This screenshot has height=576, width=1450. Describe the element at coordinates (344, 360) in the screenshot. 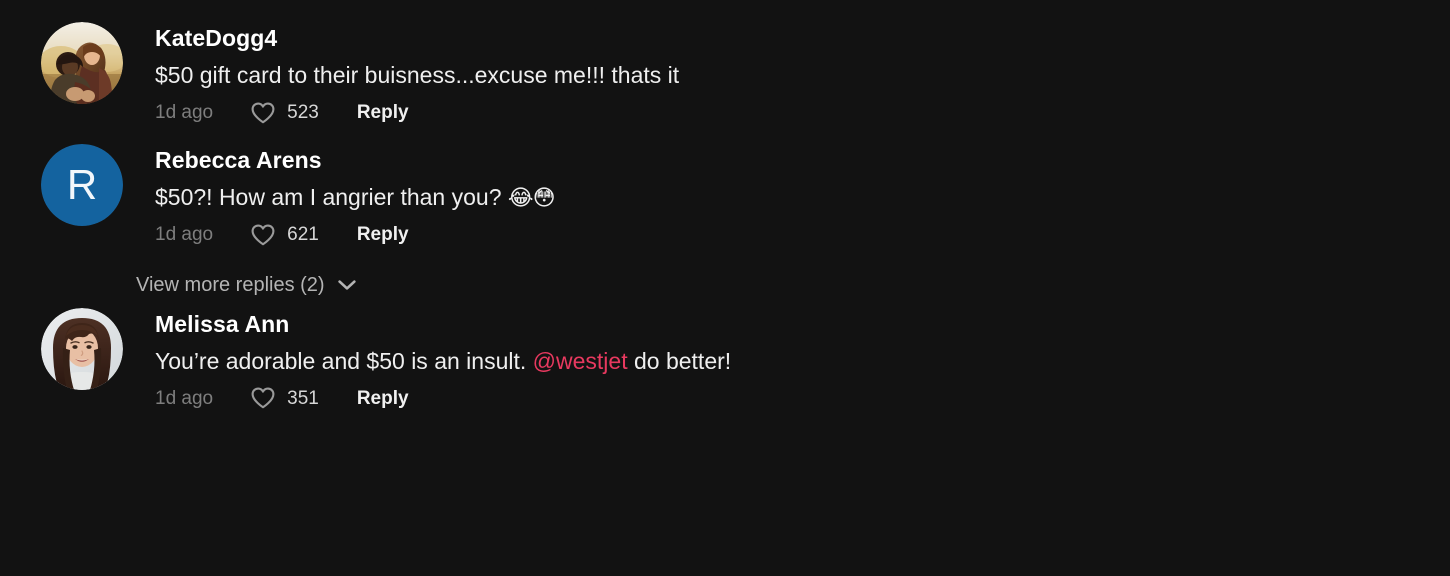

I see `comment-text-main: You’re adorable and $50 is an insult.` at that location.